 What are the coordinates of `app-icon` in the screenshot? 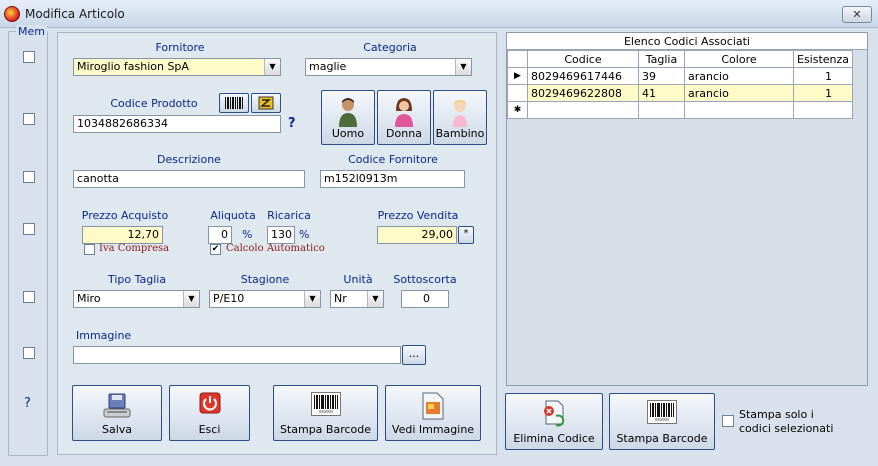 It's located at (12, 14).